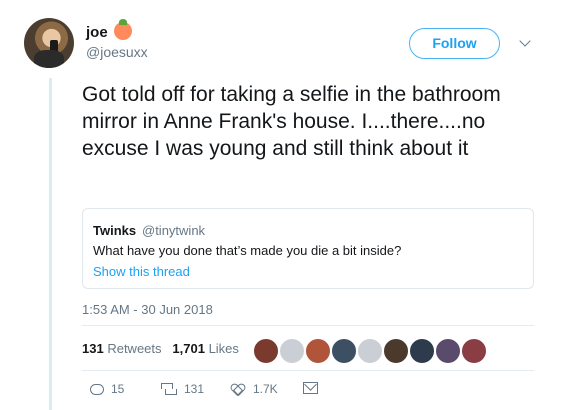  Describe the element at coordinates (97, 389) in the screenshot. I see `reply-icon` at that location.